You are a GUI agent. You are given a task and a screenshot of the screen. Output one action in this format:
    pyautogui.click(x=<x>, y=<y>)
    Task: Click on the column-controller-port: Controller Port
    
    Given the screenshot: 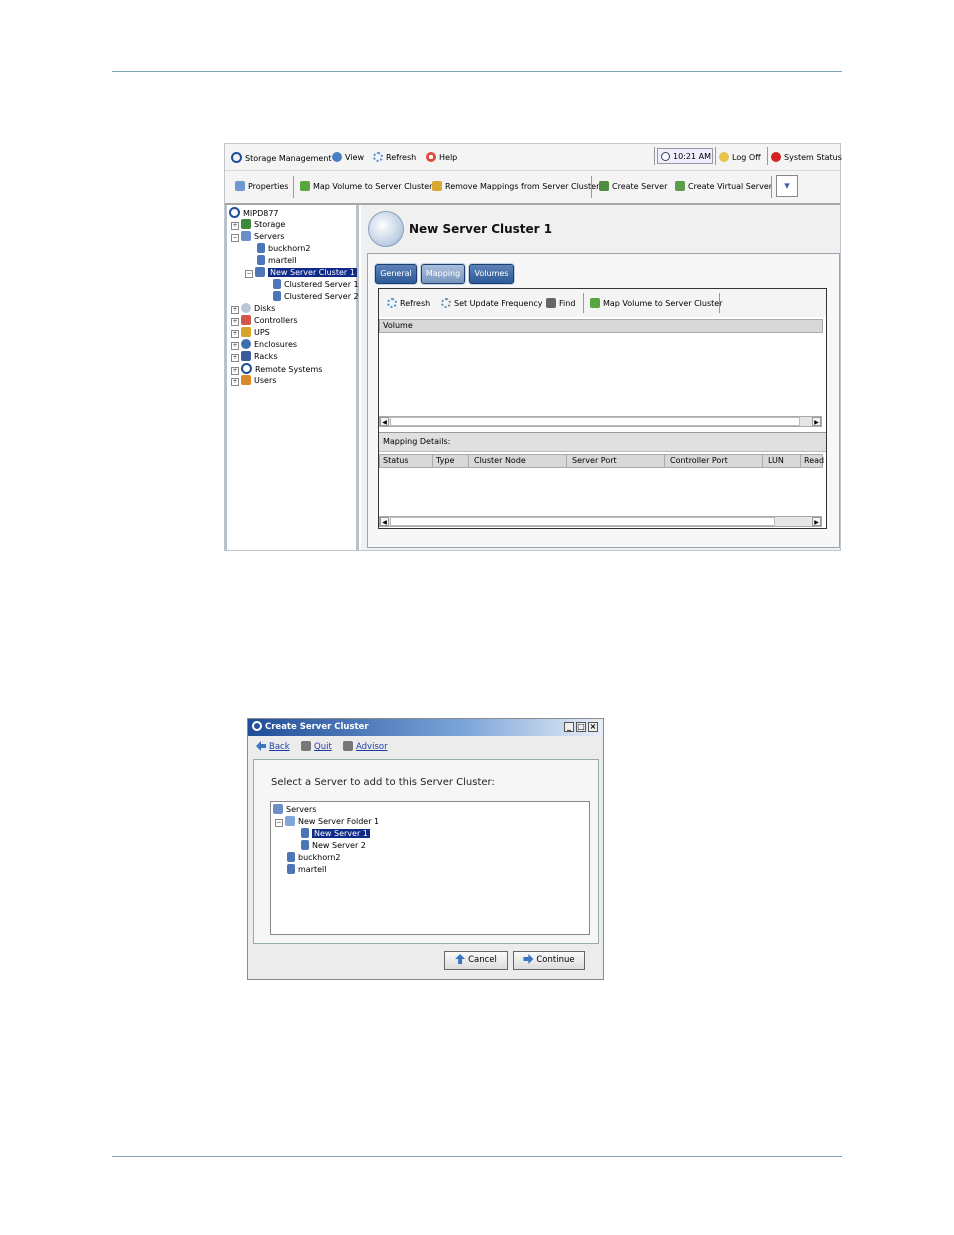 What is the action you would take?
    pyautogui.click(x=715, y=461)
    